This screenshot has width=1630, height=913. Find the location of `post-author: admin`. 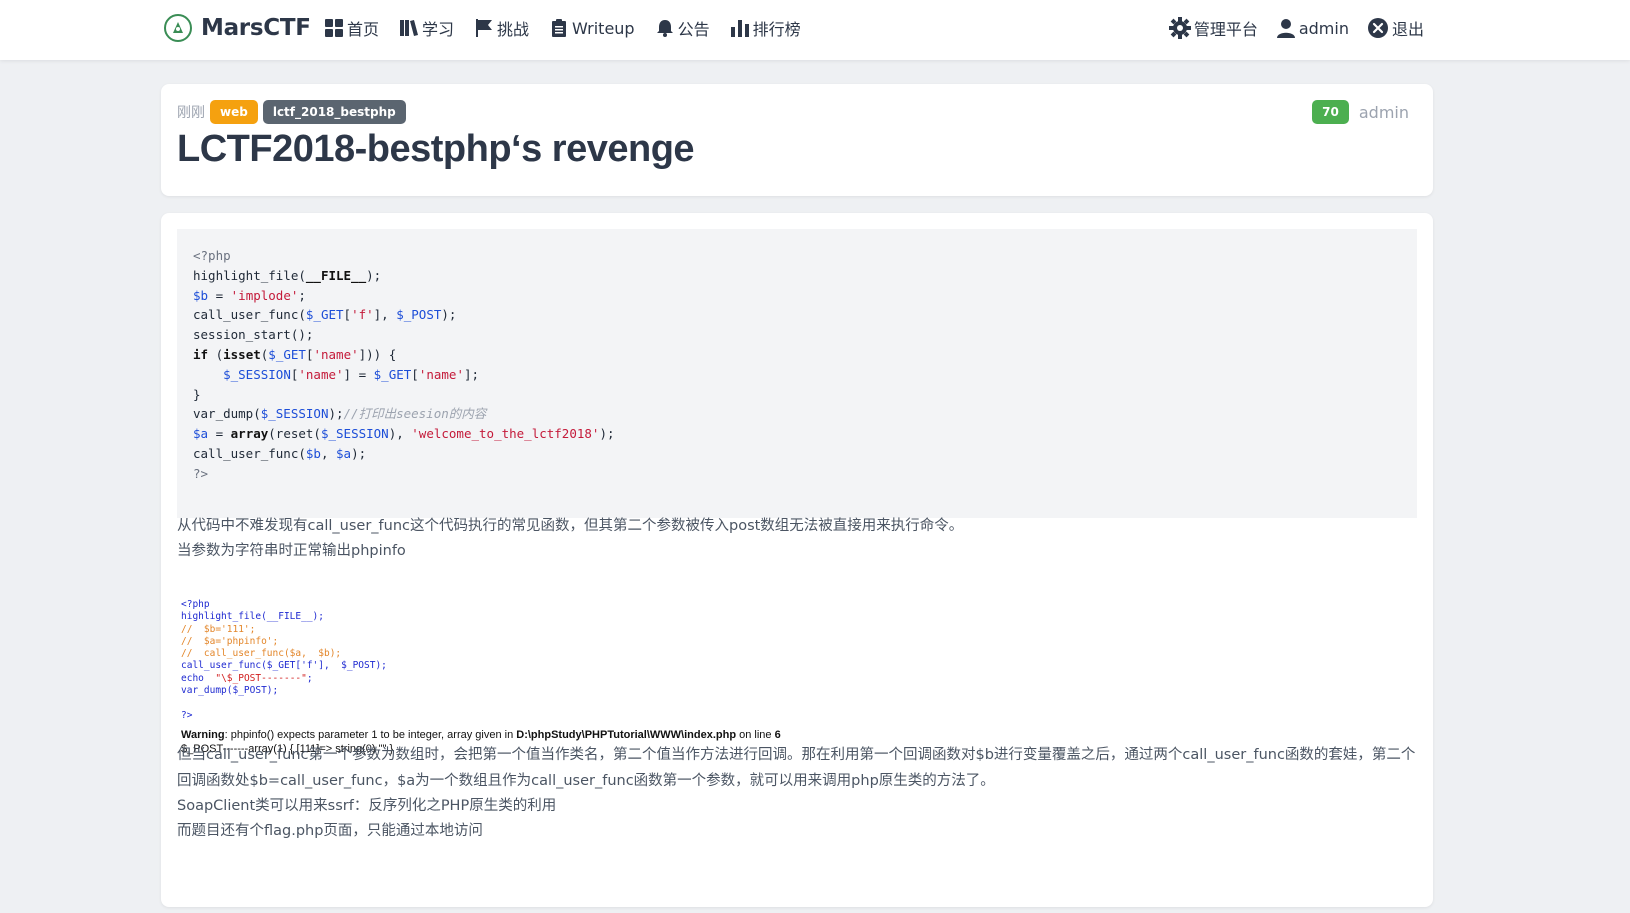

post-author: admin is located at coordinates (1384, 112).